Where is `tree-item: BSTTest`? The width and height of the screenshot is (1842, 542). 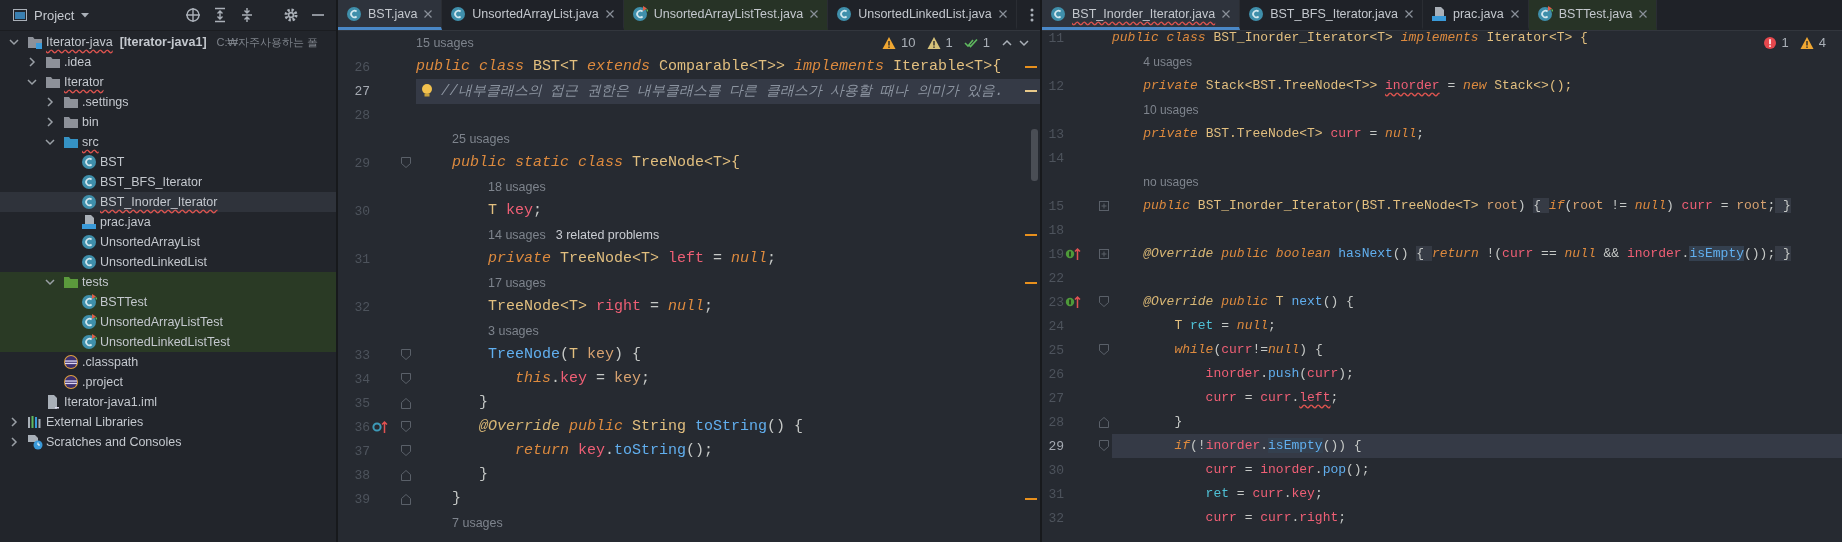 tree-item: BSTTest is located at coordinates (168, 302).